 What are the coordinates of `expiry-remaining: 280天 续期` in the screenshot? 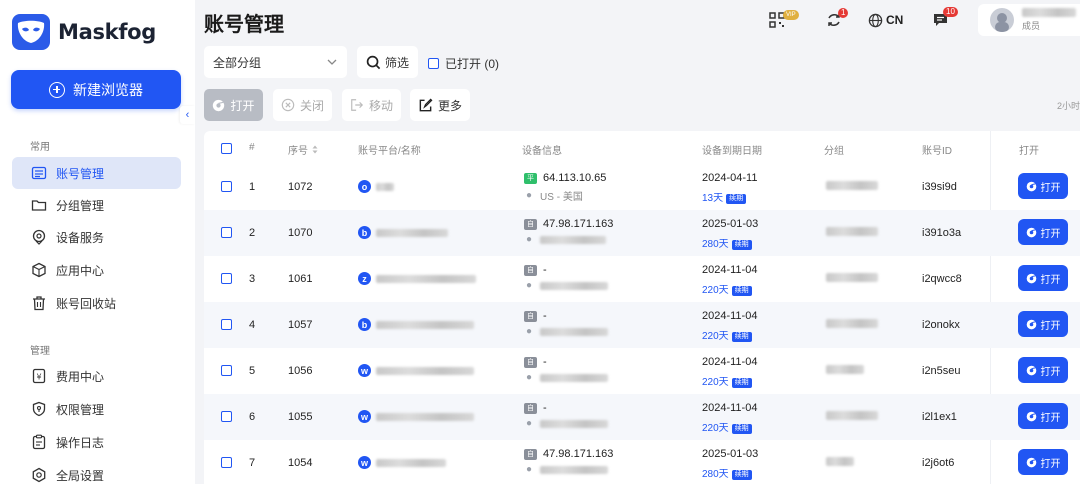 It's located at (727, 473).